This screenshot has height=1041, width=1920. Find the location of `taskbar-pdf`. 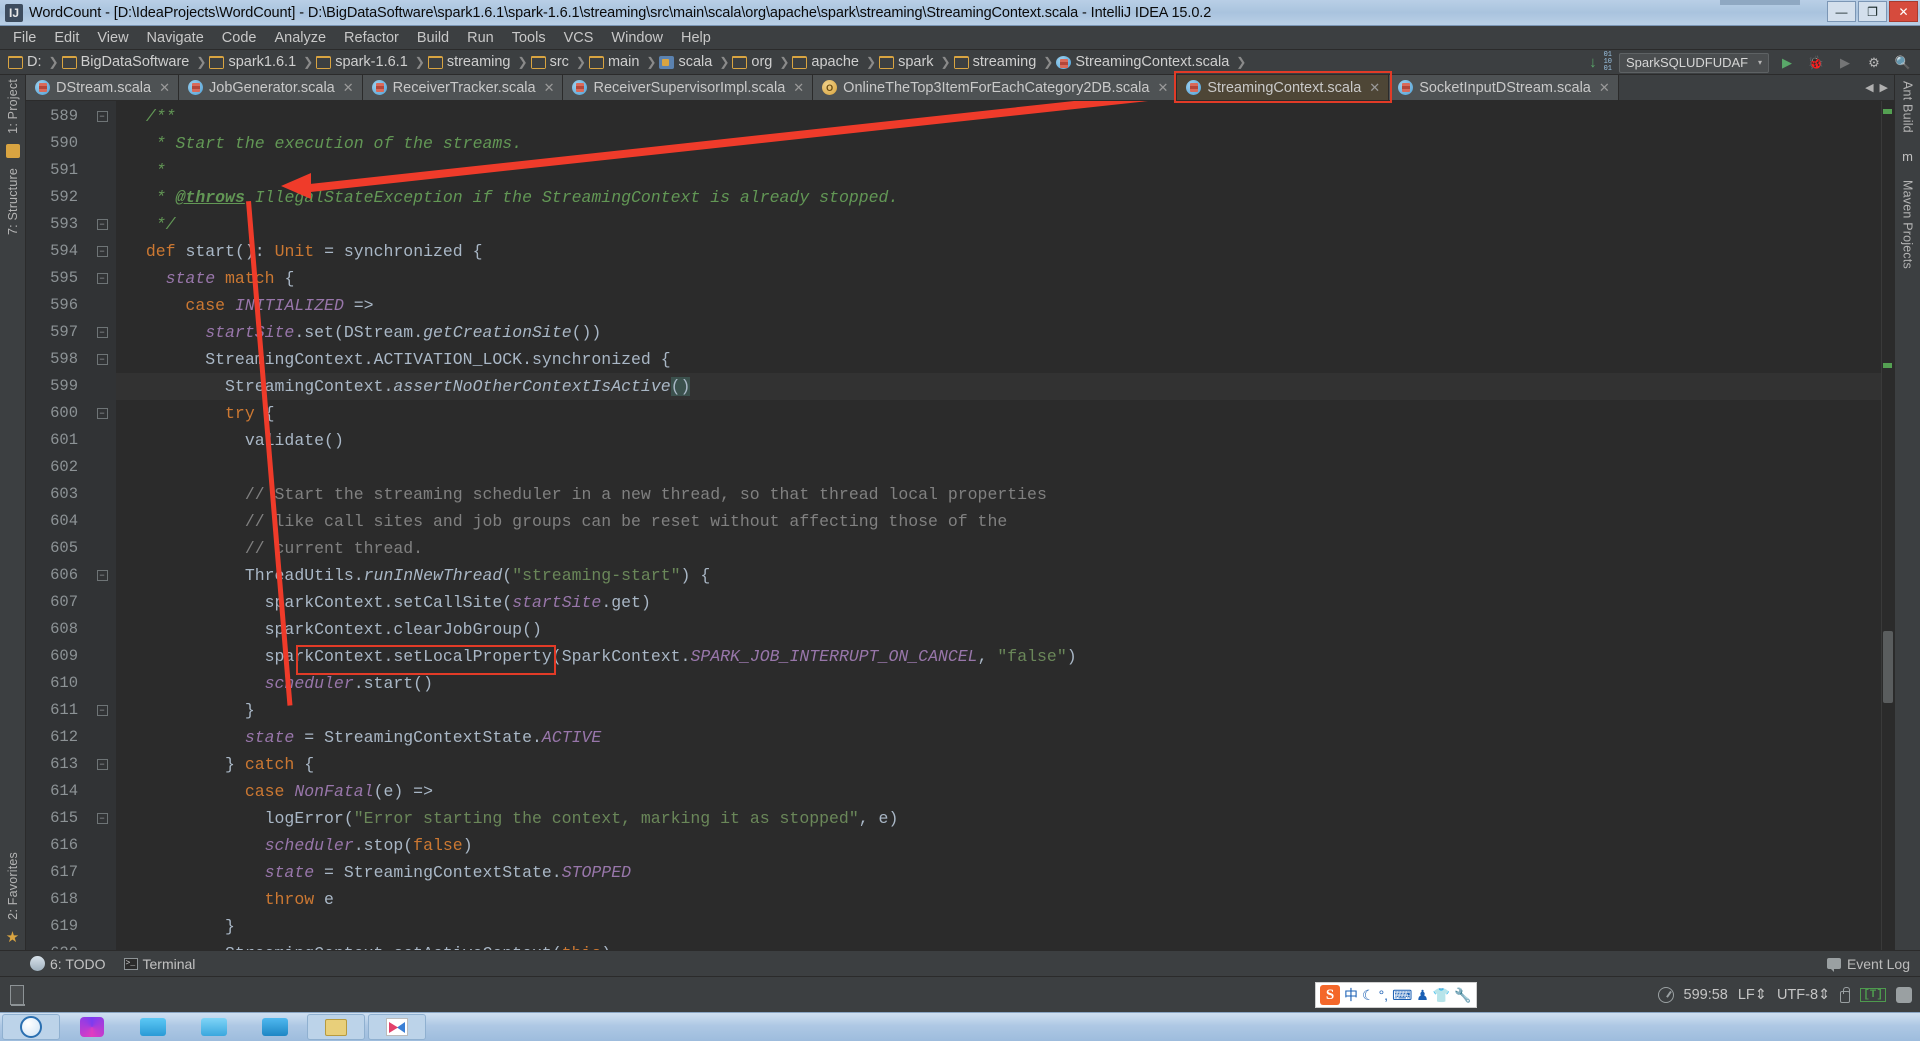

taskbar-pdf is located at coordinates (397, 1027).